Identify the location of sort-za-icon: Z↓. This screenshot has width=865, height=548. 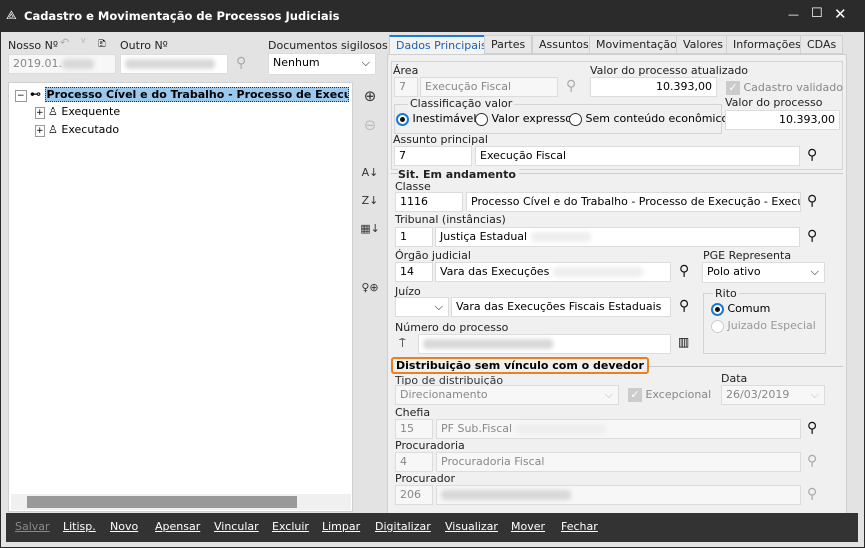
(370, 200).